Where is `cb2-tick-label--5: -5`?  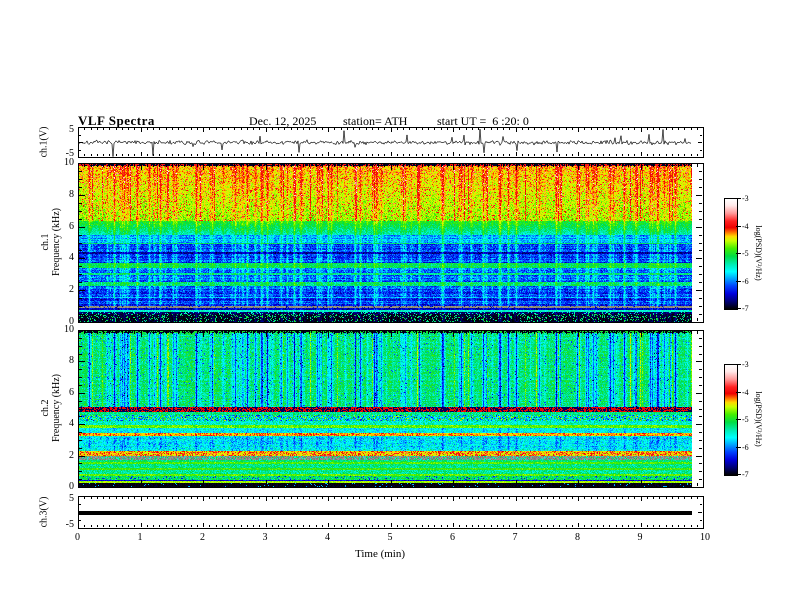
cb2-tick-label--5: -5 is located at coordinates (745, 419).